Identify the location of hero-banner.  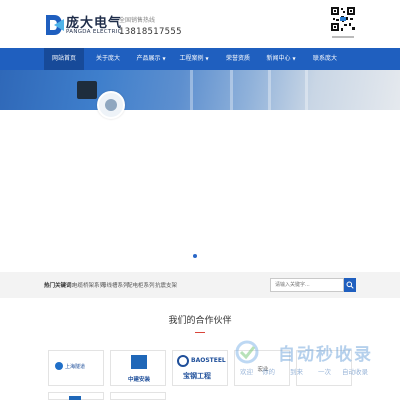
(200, 90).